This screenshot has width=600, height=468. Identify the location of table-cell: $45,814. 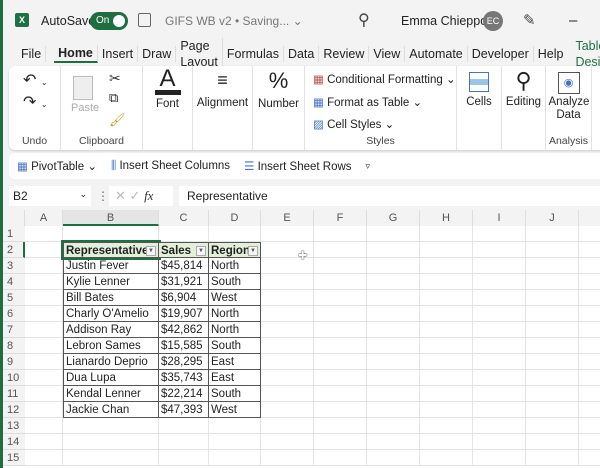
(184, 266).